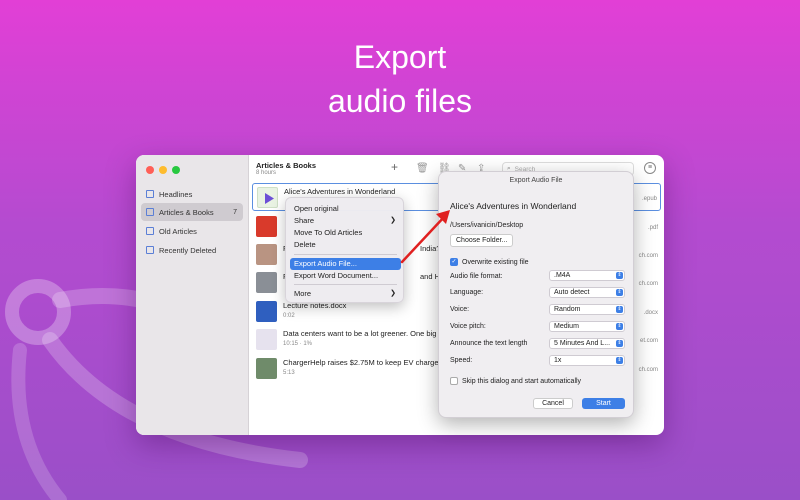  Describe the element at coordinates (536, 180) in the screenshot. I see `dialog-title: Export Audio File` at that location.